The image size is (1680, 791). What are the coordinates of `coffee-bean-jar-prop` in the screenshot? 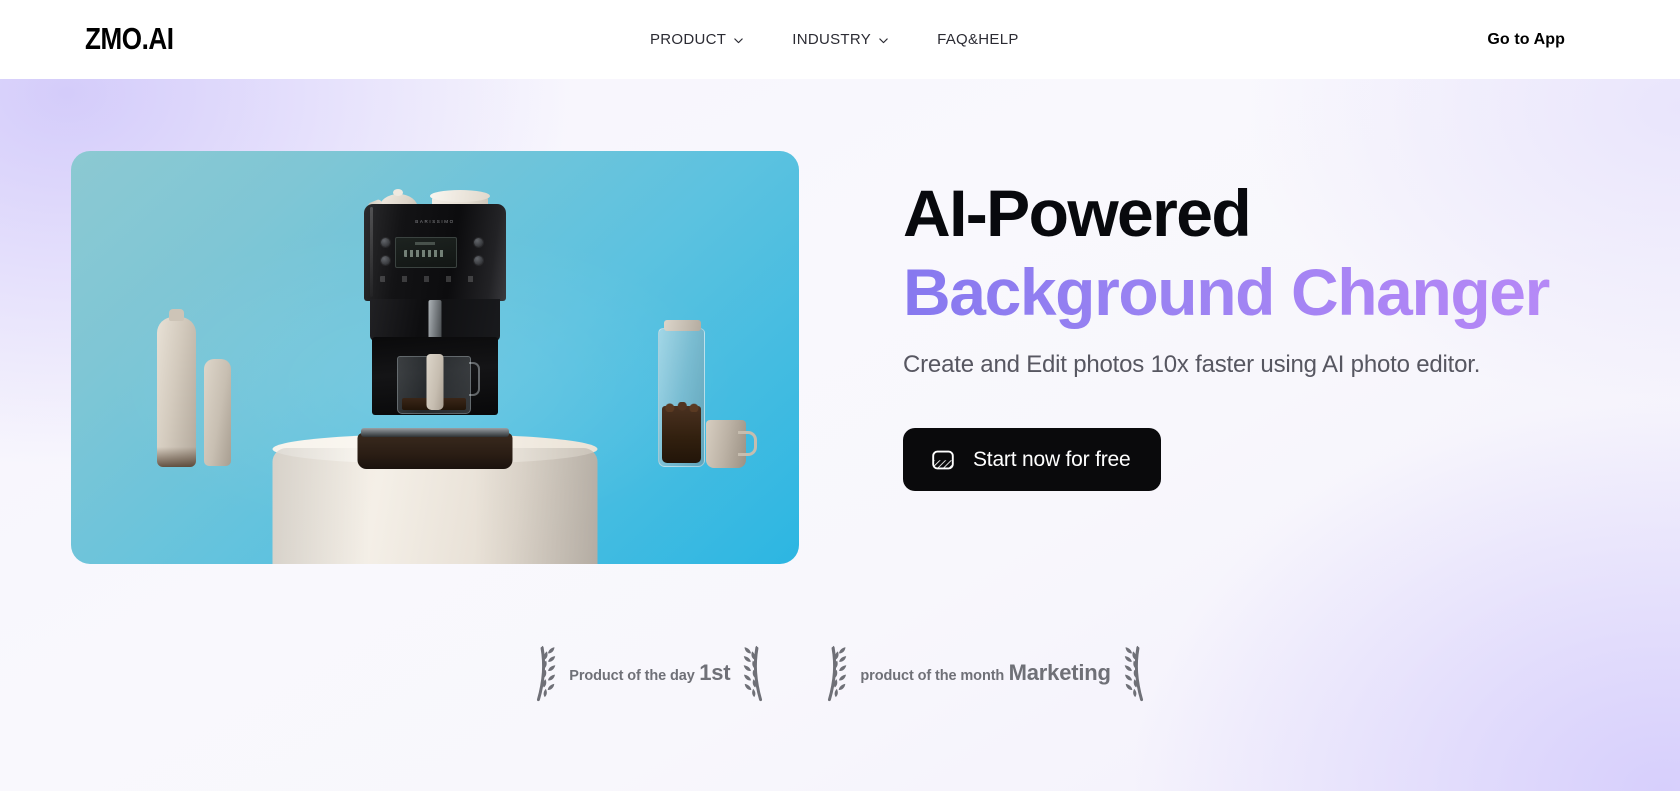 It's located at (681, 393).